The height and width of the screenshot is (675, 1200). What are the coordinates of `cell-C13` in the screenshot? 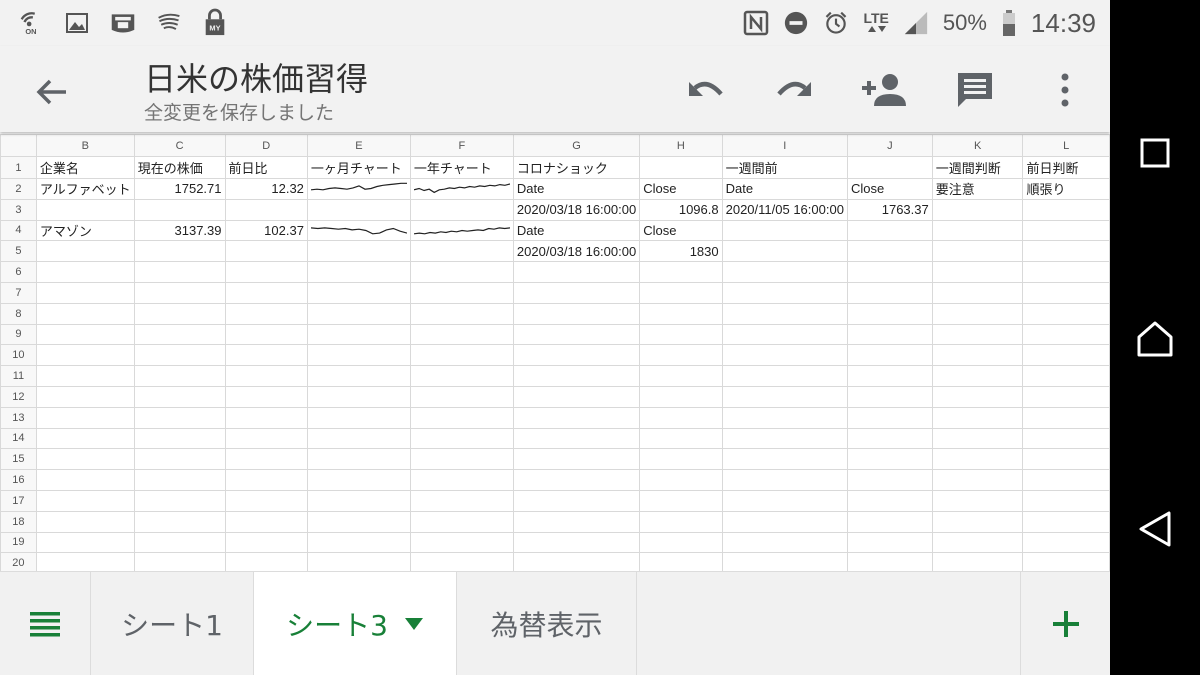 It's located at (179, 417).